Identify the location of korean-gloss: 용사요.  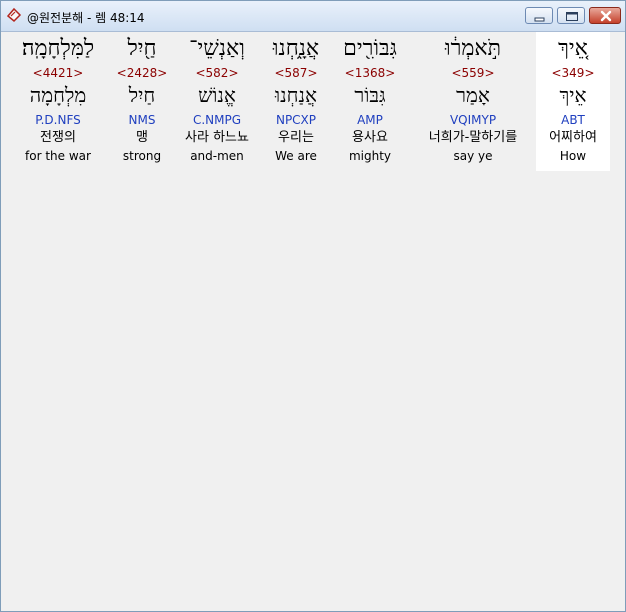
(370, 137).